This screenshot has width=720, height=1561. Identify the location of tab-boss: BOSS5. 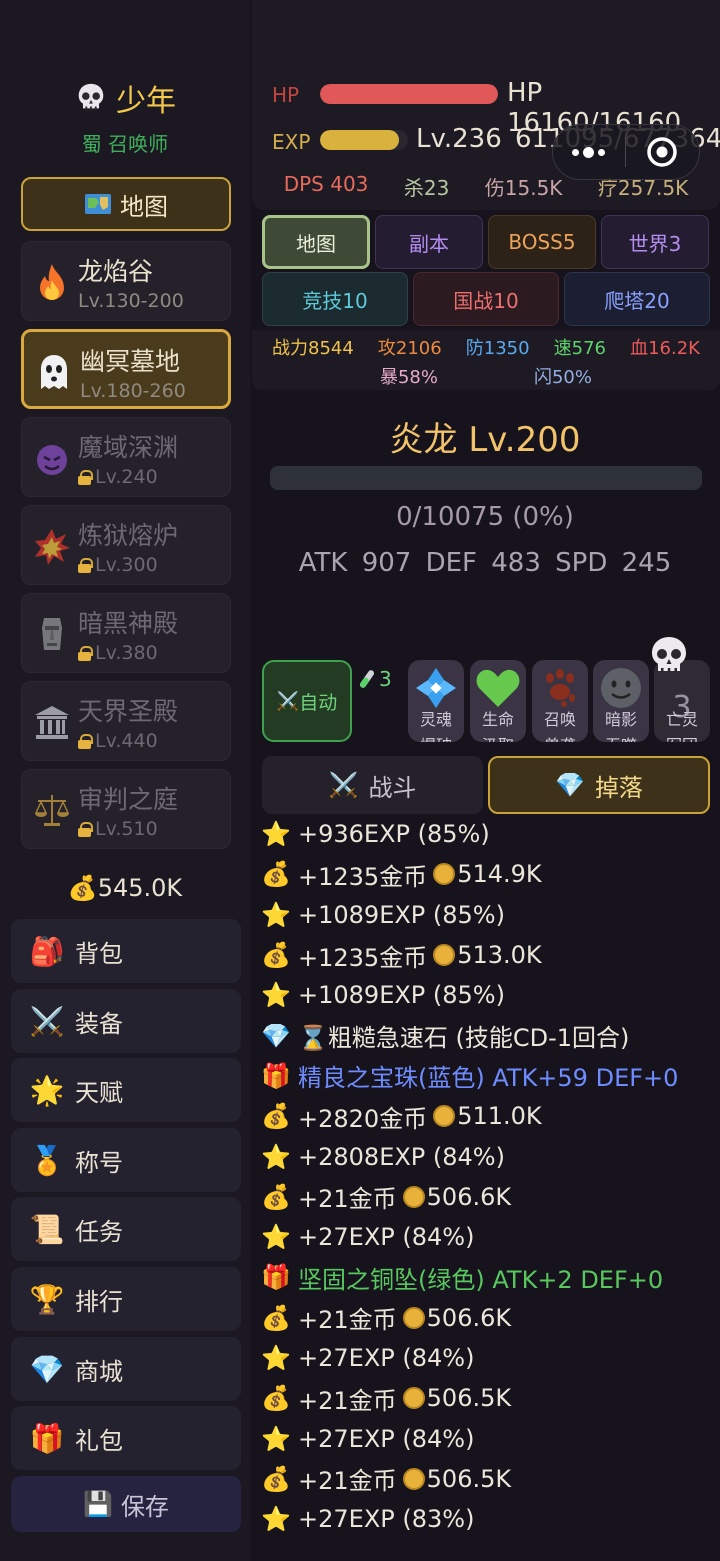
(542, 242).